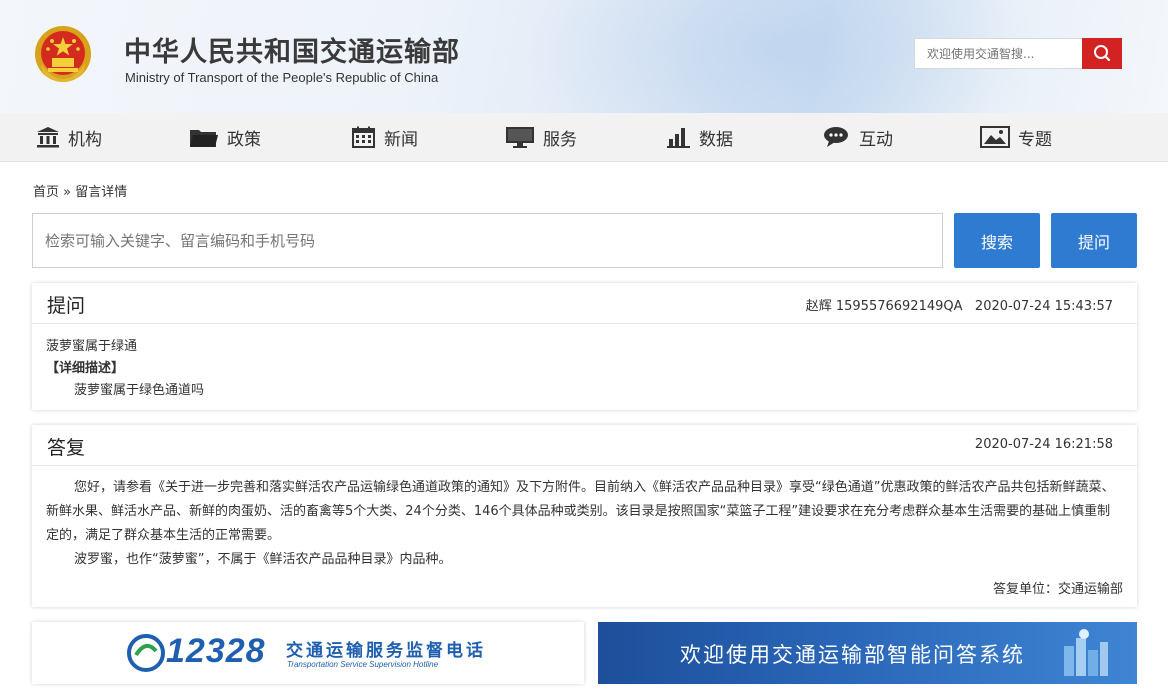 Image resolution: width=1168 pixels, height=697 pixels. Describe the element at coordinates (1043, 306) in the screenshot. I see `question-time: 2020-07-24 15:43:57` at that location.